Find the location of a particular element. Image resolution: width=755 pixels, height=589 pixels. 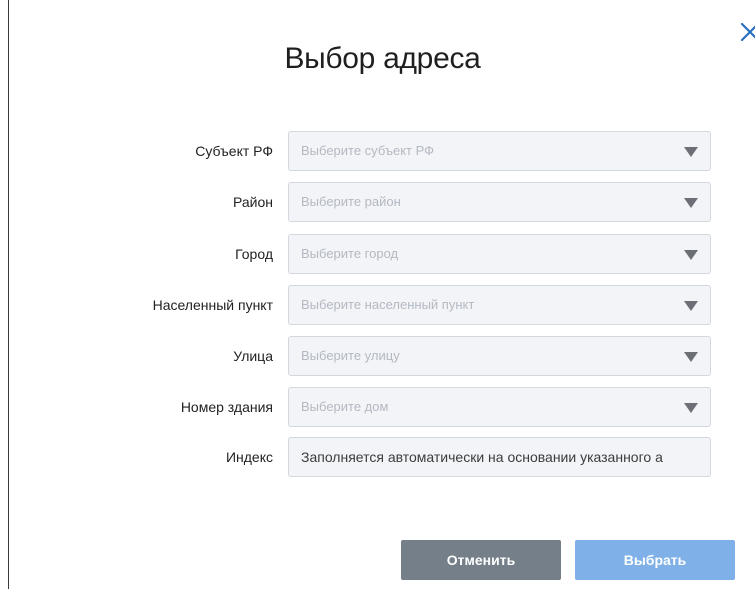

form-row-building: Номер здания Выберите дом is located at coordinates (382, 409).